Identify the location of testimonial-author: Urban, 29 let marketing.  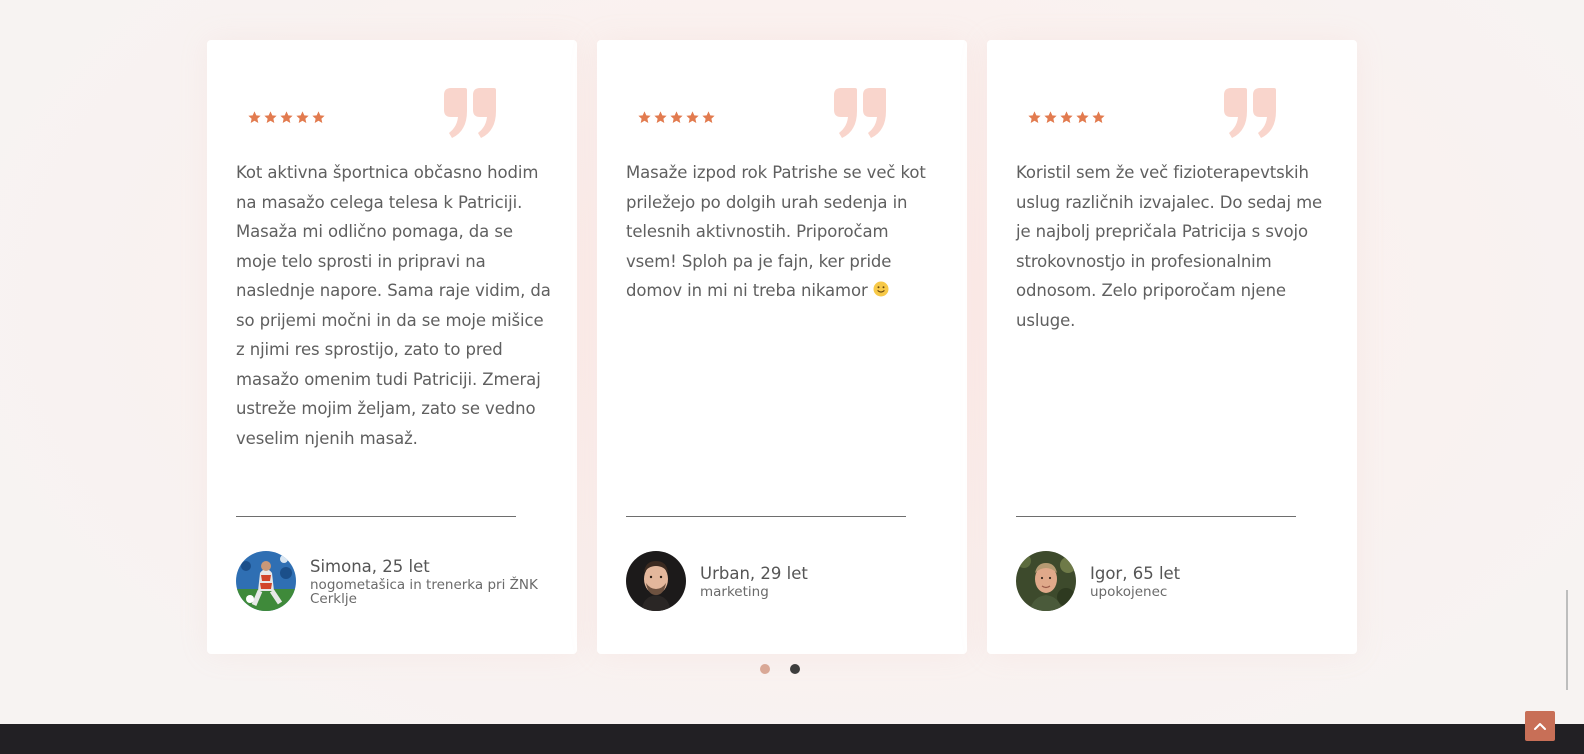
(786, 581).